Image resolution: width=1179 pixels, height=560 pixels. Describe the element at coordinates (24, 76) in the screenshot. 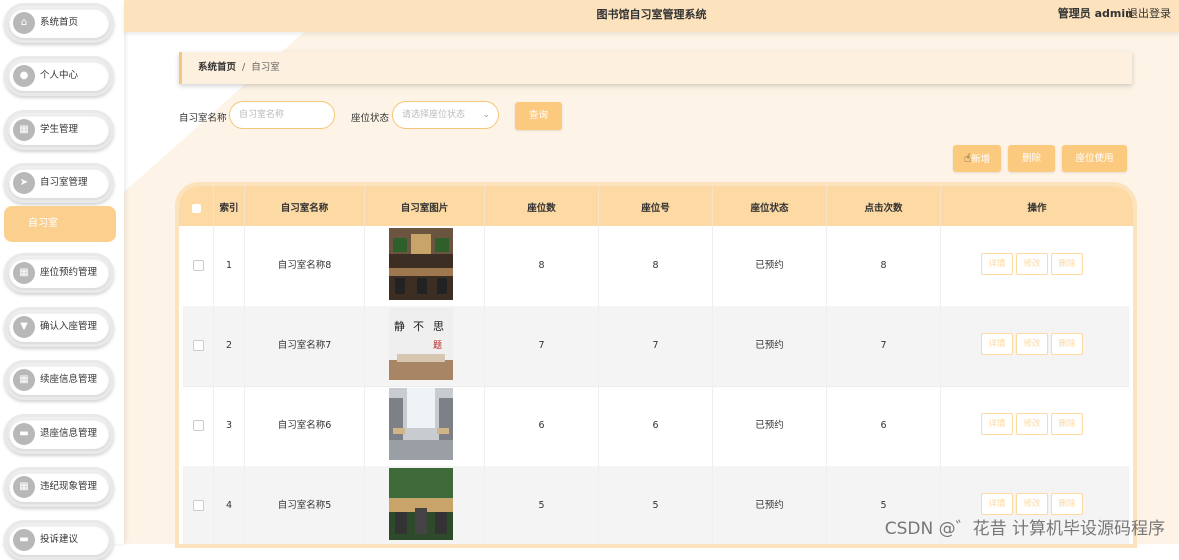

I see `user-icon: ●` at that location.